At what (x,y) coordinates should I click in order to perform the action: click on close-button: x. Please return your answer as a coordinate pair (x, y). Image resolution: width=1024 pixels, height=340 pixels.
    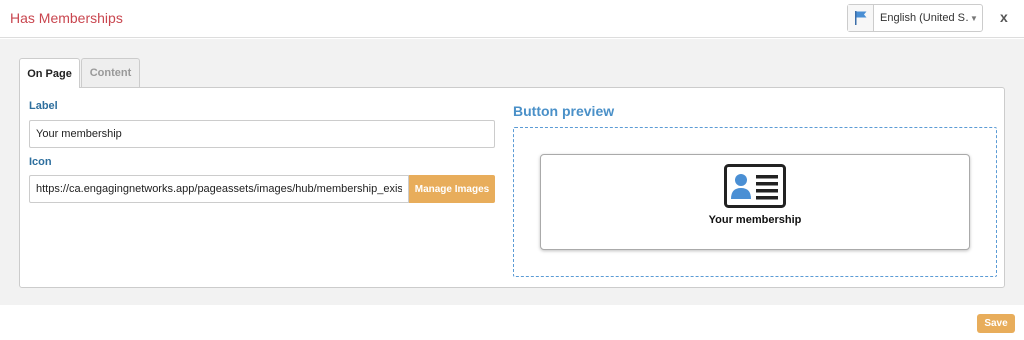
    Looking at the image, I should click on (1004, 17).